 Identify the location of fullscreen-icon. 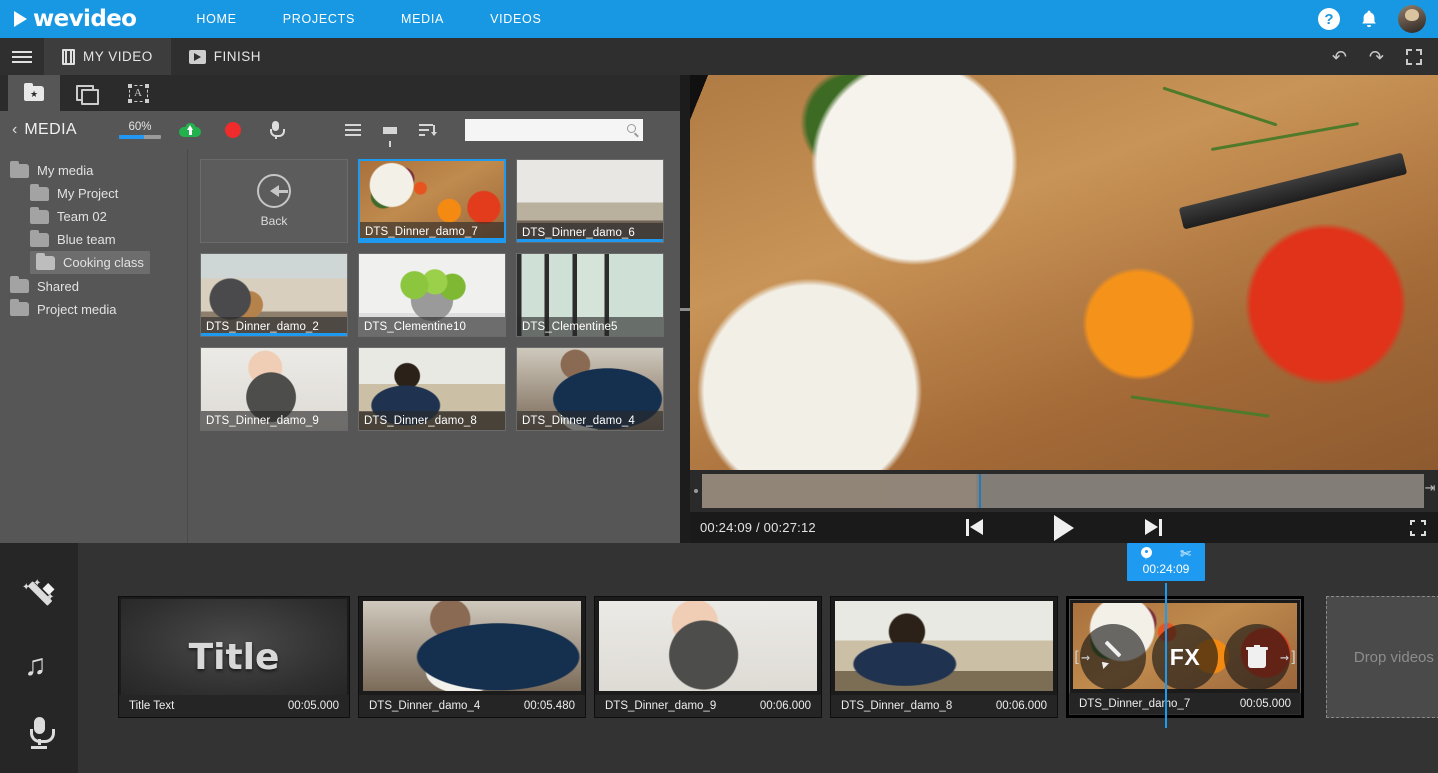
(1414, 56).